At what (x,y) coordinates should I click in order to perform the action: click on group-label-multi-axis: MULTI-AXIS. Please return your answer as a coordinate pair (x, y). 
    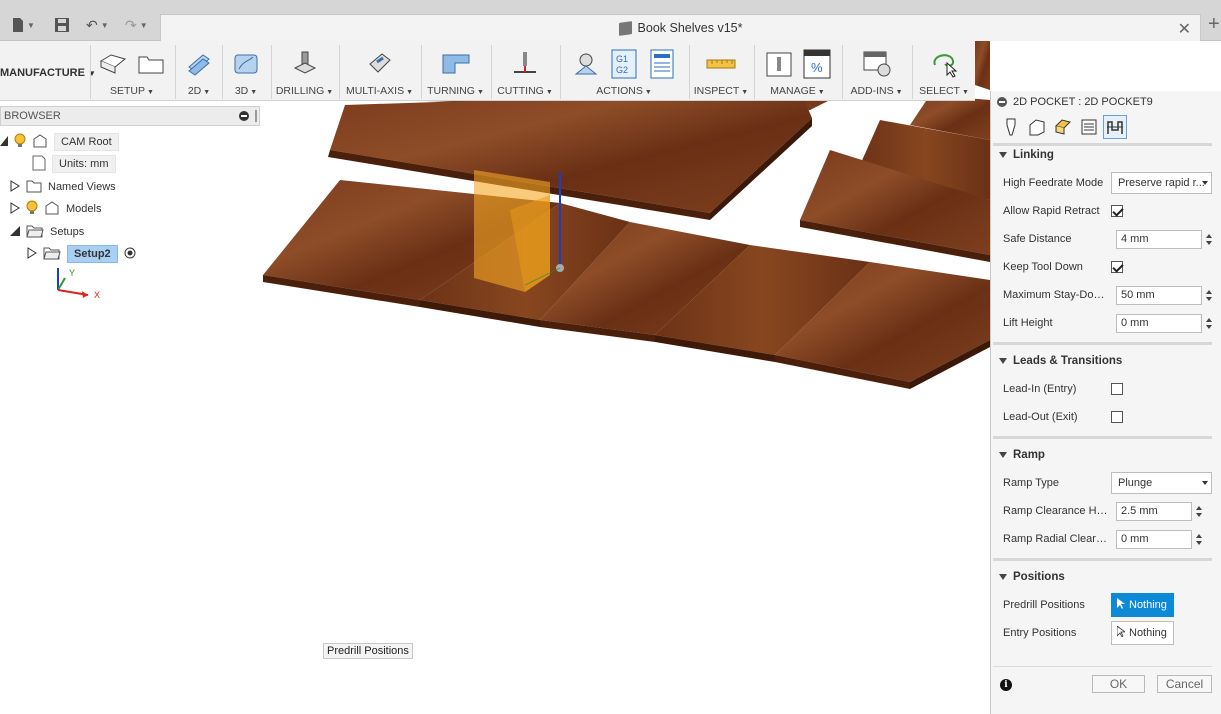
    Looking at the image, I should click on (375, 91).